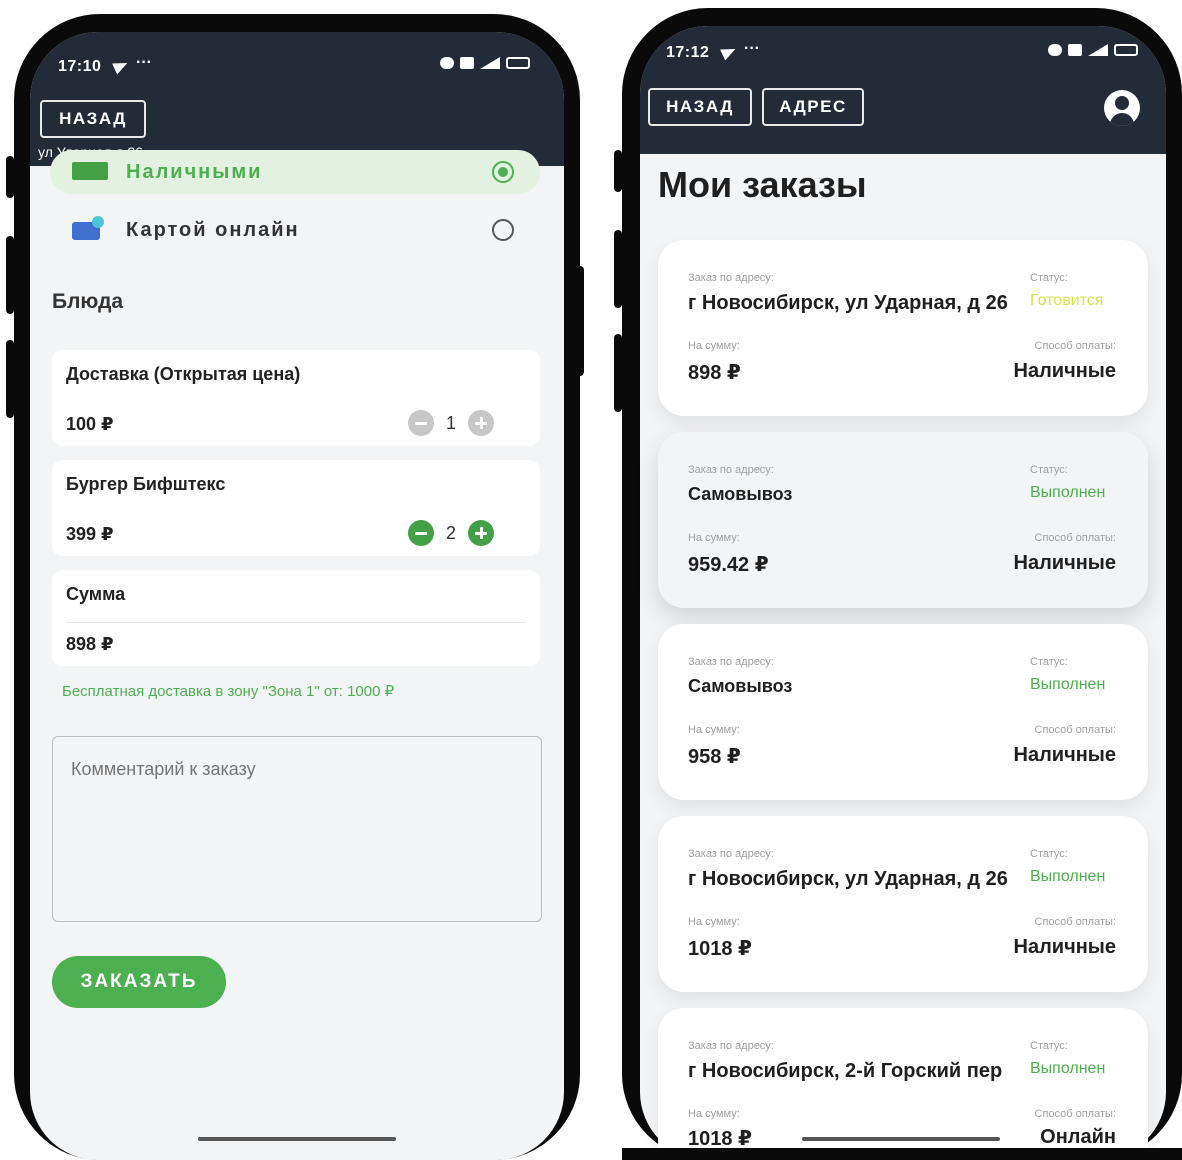 The image size is (1182, 1160). What do you see at coordinates (139, 982) in the screenshot?
I see `order-button: ЗАКАЗАТЬ` at bounding box center [139, 982].